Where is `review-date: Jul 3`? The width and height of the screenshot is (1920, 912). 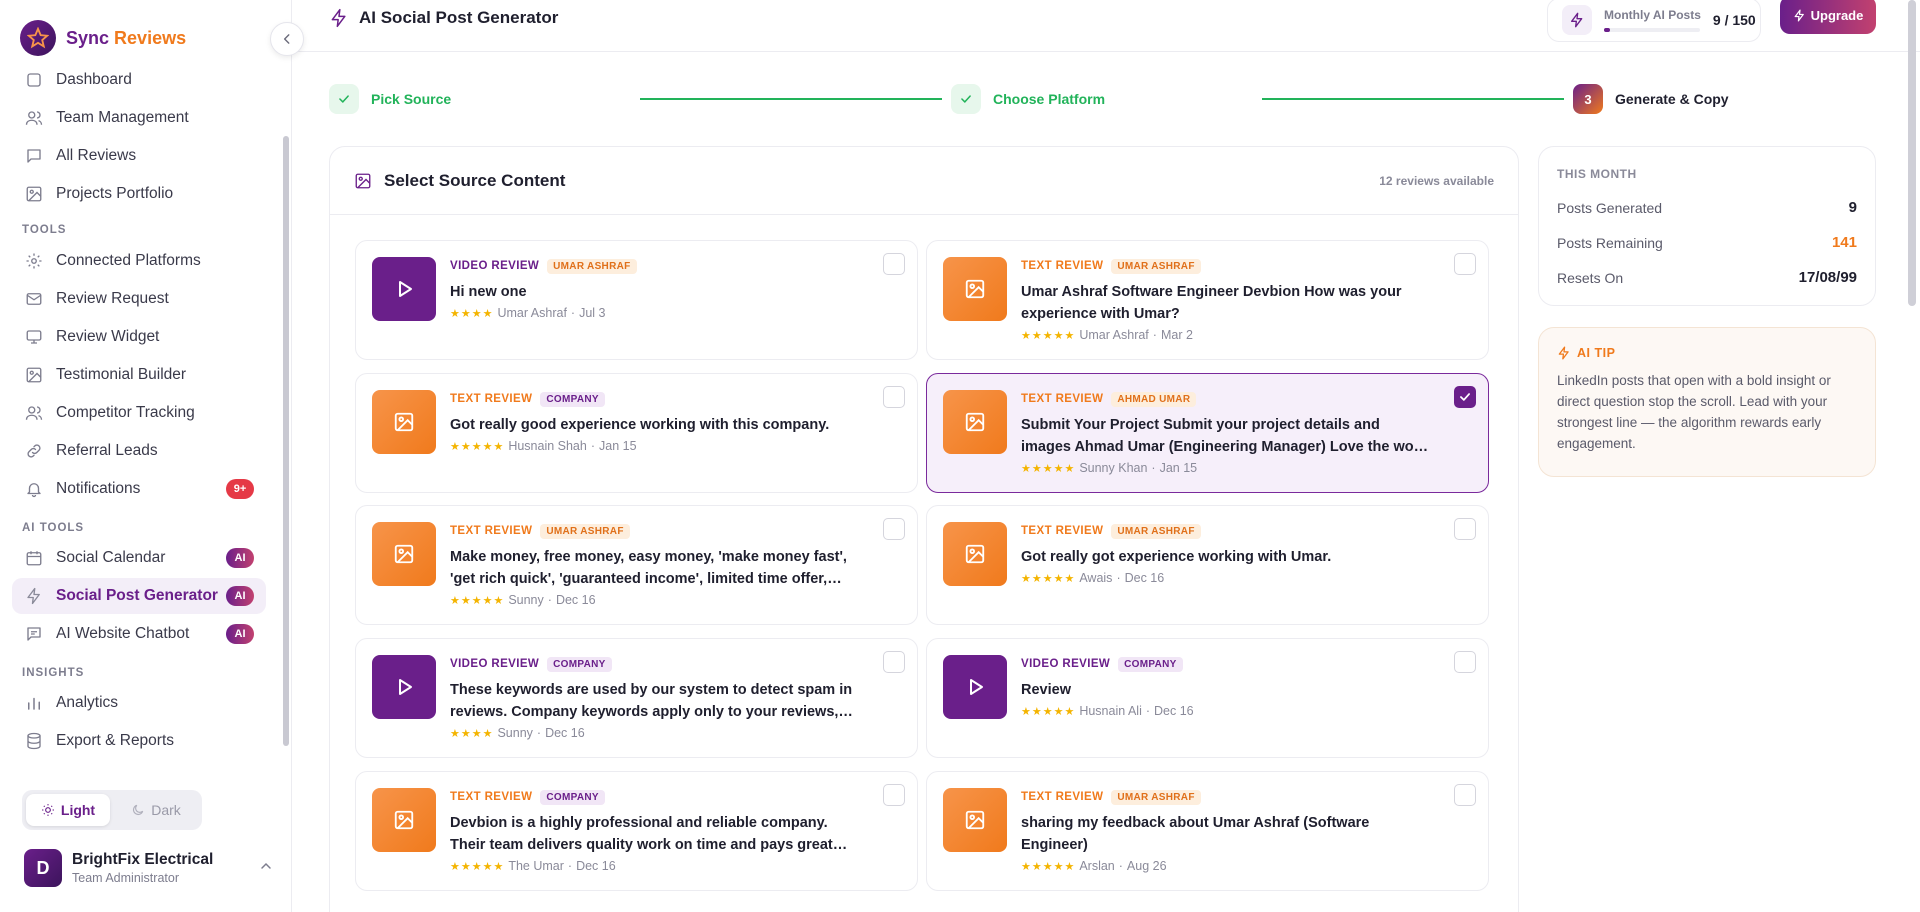 review-date: Jul 3 is located at coordinates (592, 313).